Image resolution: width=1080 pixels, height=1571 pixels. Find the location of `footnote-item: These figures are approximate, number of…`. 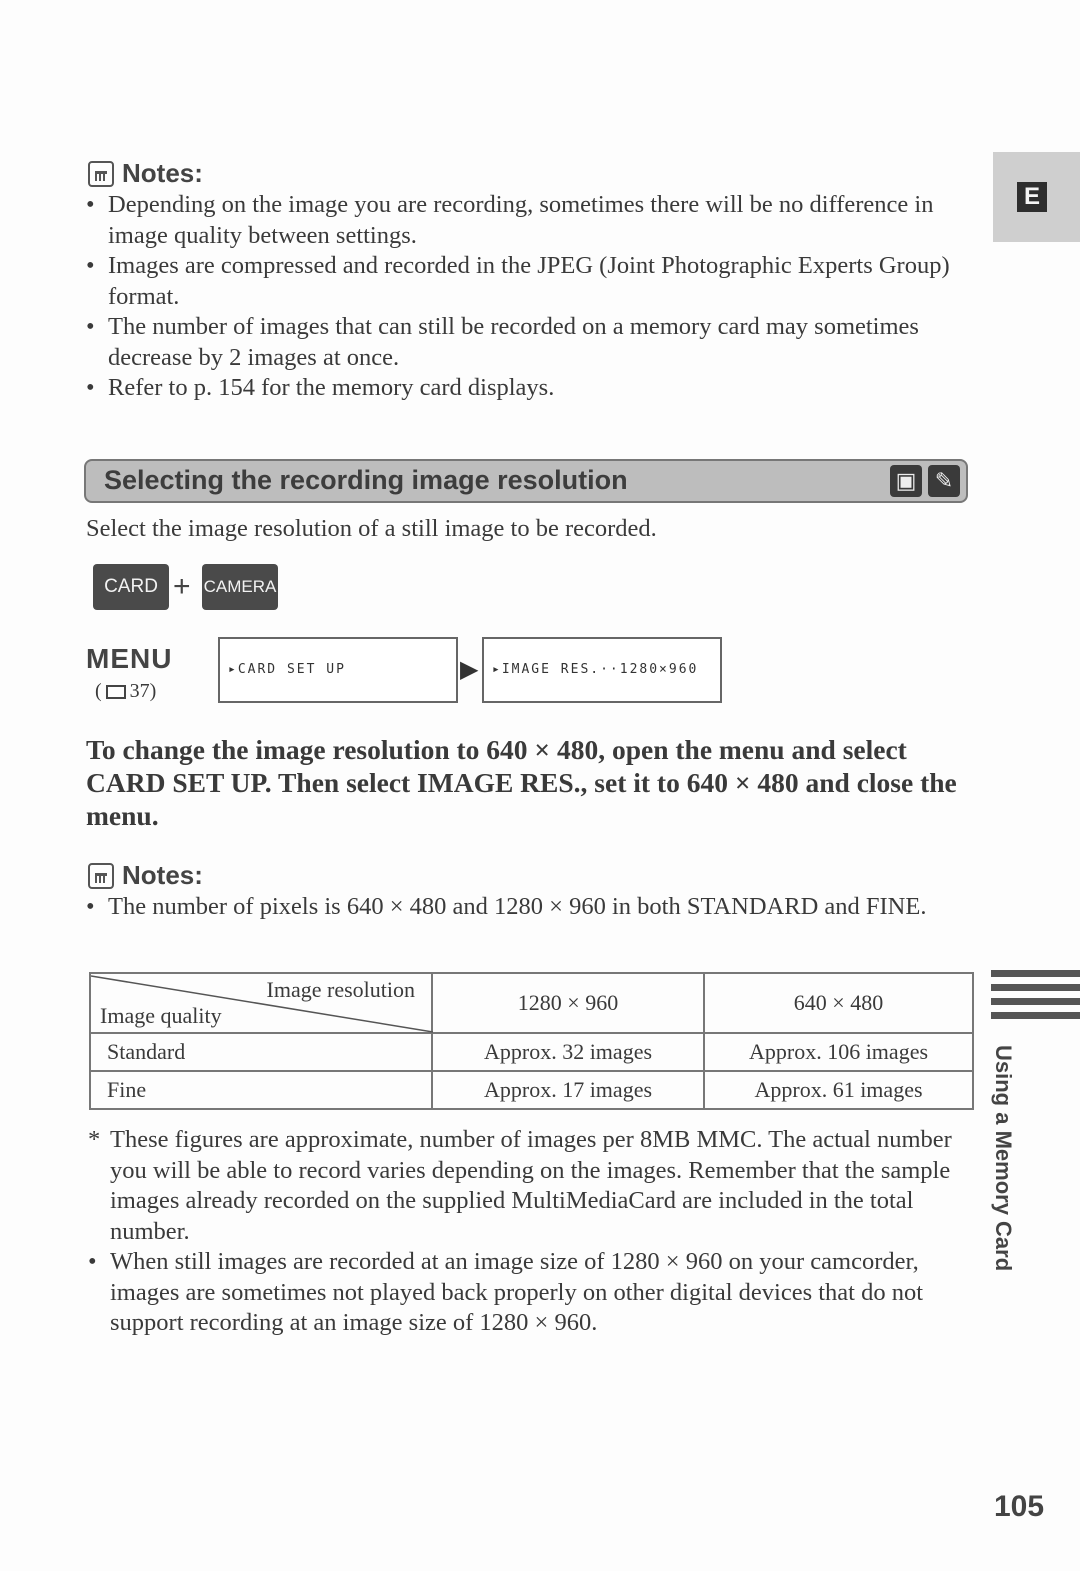

footnote-item: These figures are approximate, number of… is located at coordinates (523, 1186).